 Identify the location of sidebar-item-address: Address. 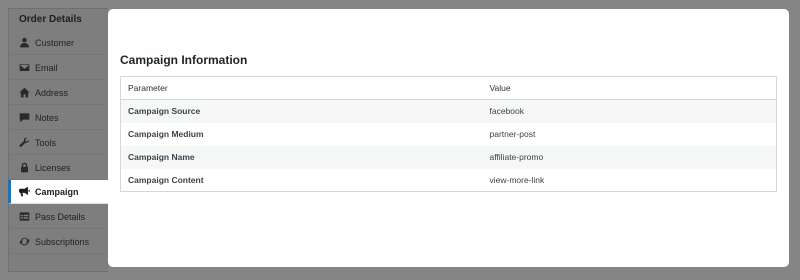
(58, 93).